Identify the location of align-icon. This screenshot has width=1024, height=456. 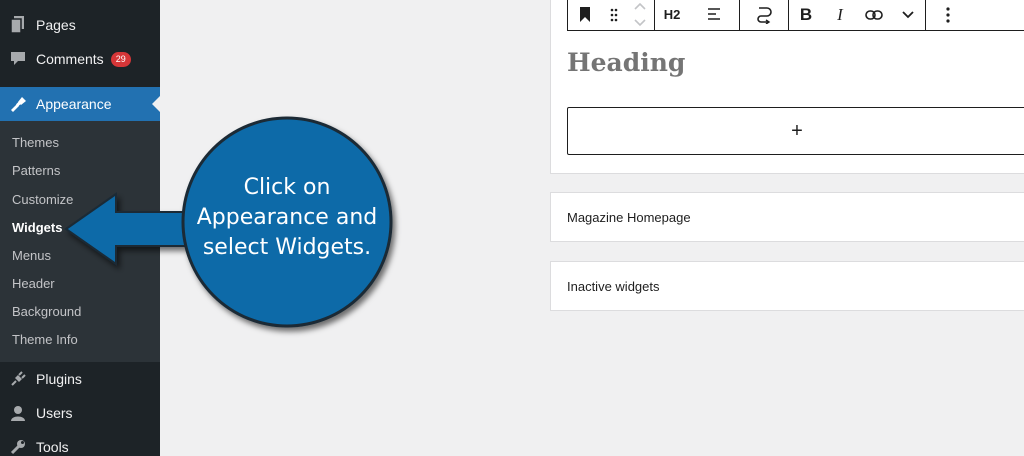
(714, 15).